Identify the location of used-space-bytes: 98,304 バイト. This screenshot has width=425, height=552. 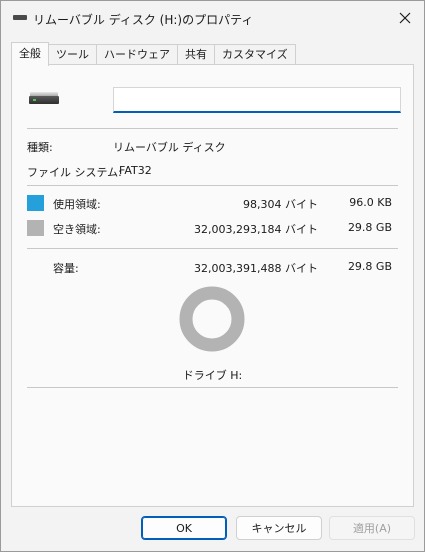
(280, 204).